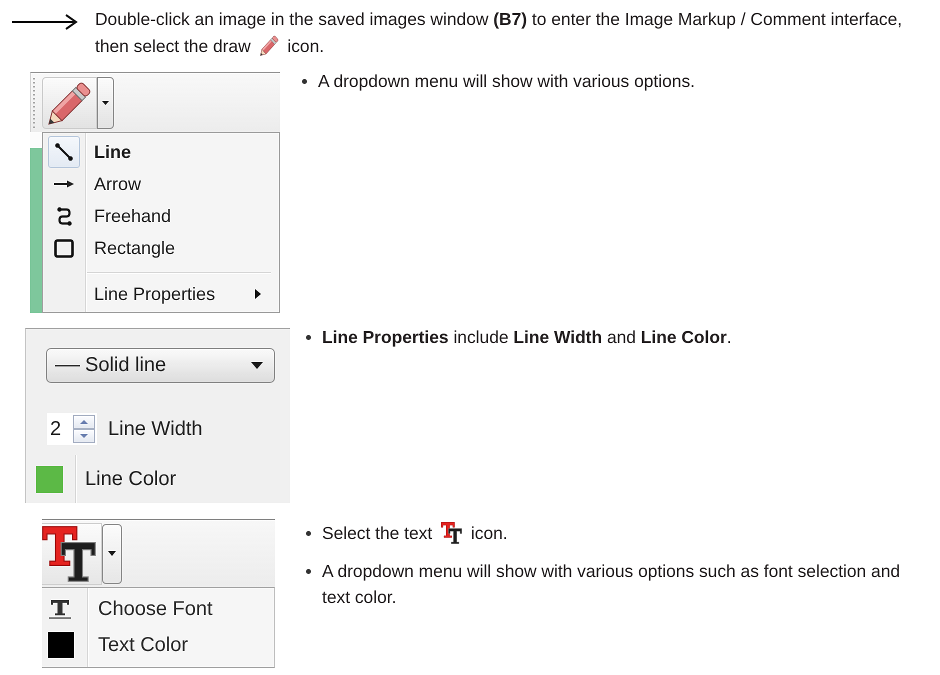 The height and width of the screenshot is (675, 940). I want to click on menu-item: Line, so click(161, 152).